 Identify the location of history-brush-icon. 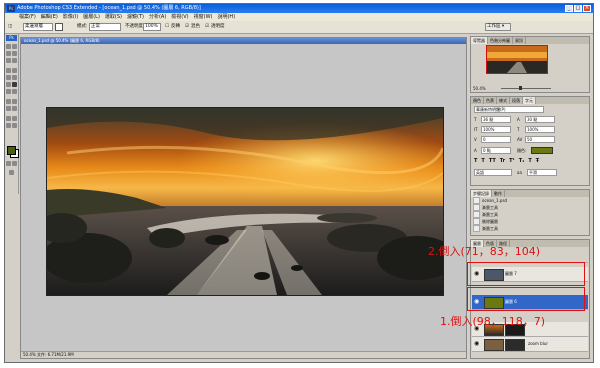
(14, 77).